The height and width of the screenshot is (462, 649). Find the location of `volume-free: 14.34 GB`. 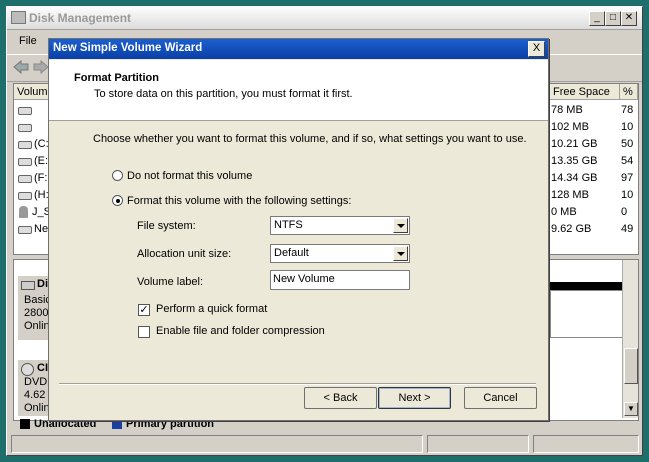

volume-free: 14.34 GB is located at coordinates (574, 178).